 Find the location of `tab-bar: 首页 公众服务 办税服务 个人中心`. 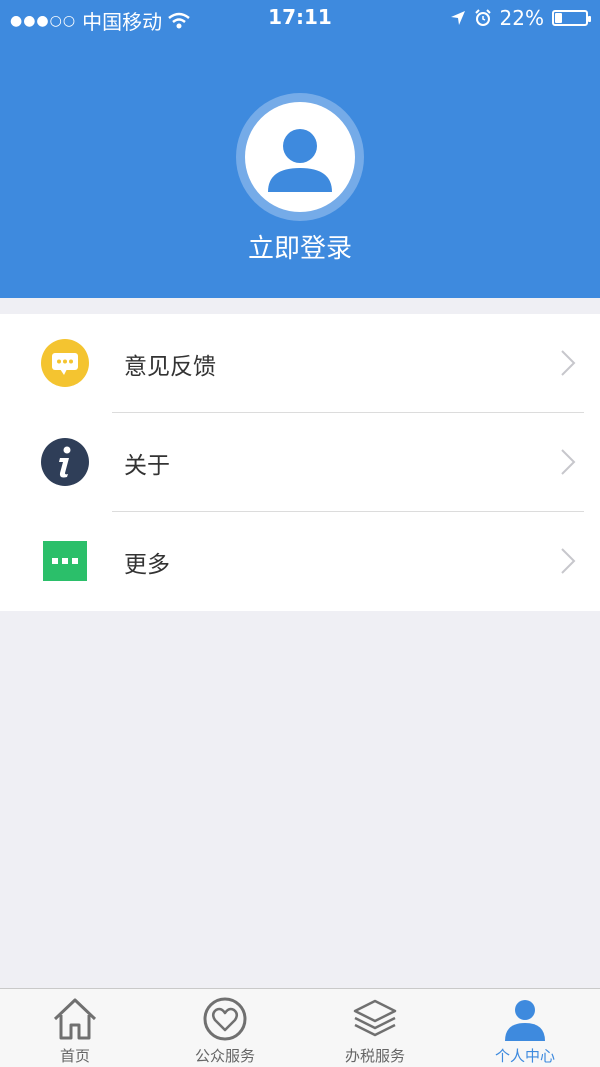

tab-bar: 首页 公众服务 办税服务 个人中心 is located at coordinates (300, 1027).